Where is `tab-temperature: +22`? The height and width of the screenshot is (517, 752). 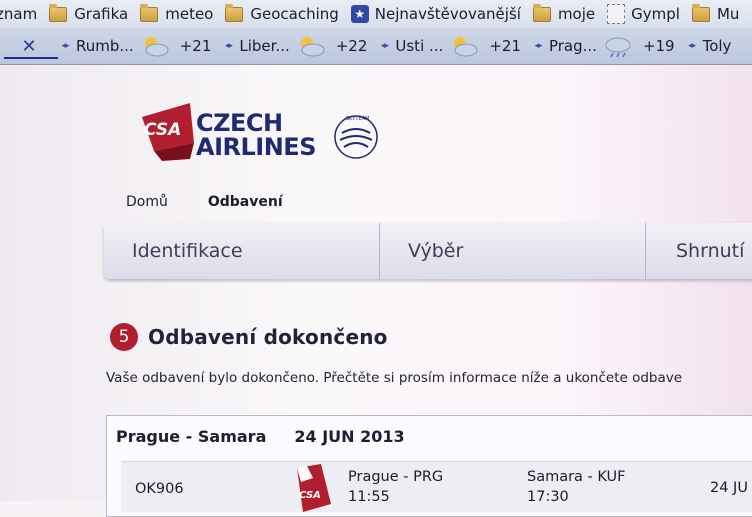 tab-temperature: +22 is located at coordinates (351, 46).